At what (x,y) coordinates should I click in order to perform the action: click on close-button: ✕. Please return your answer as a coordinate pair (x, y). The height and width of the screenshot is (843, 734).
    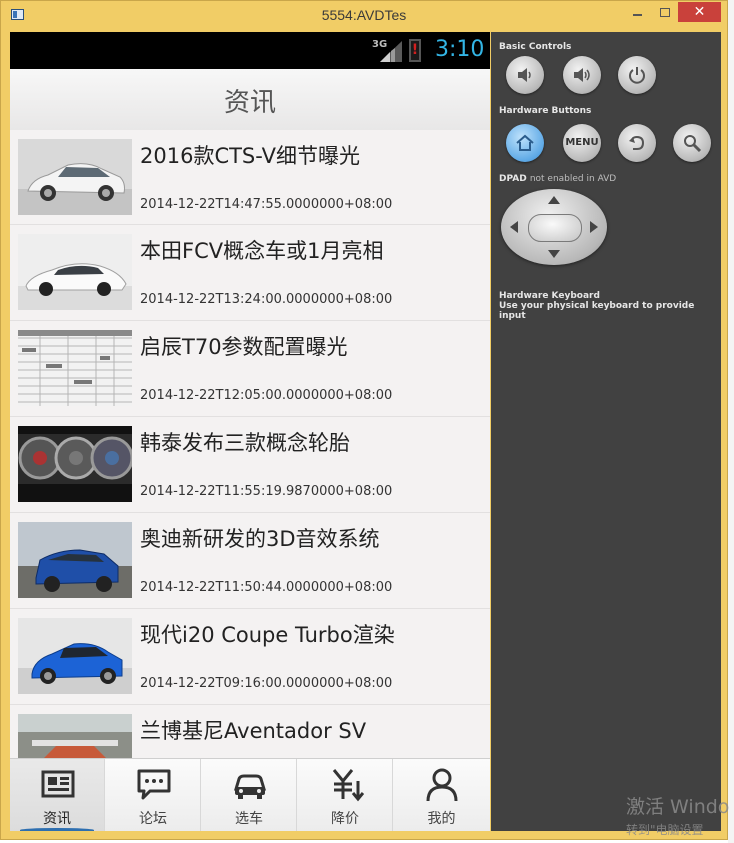
    Looking at the image, I should click on (699, 12).